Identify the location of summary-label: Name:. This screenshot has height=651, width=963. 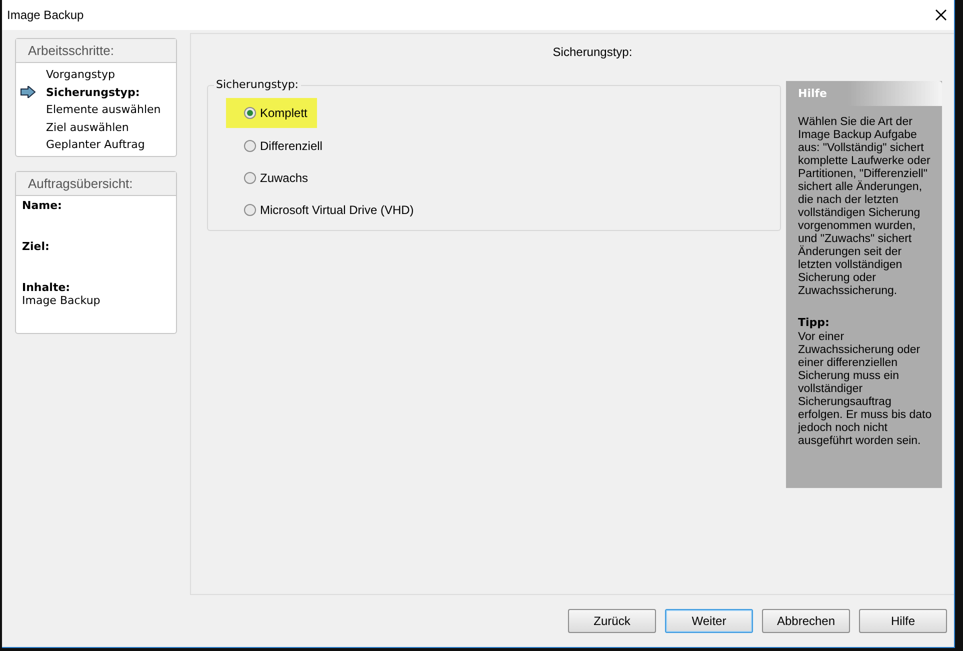
(42, 205).